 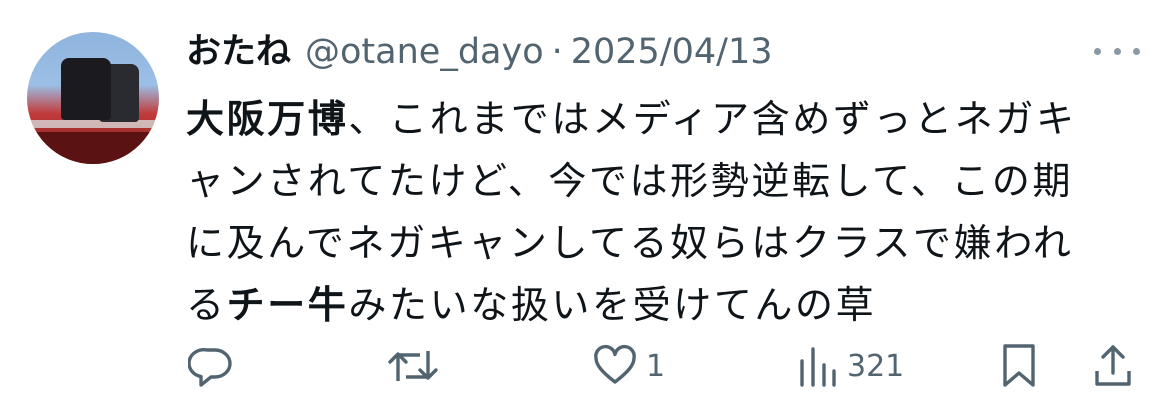 I want to click on reply-button, so click(x=211, y=366).